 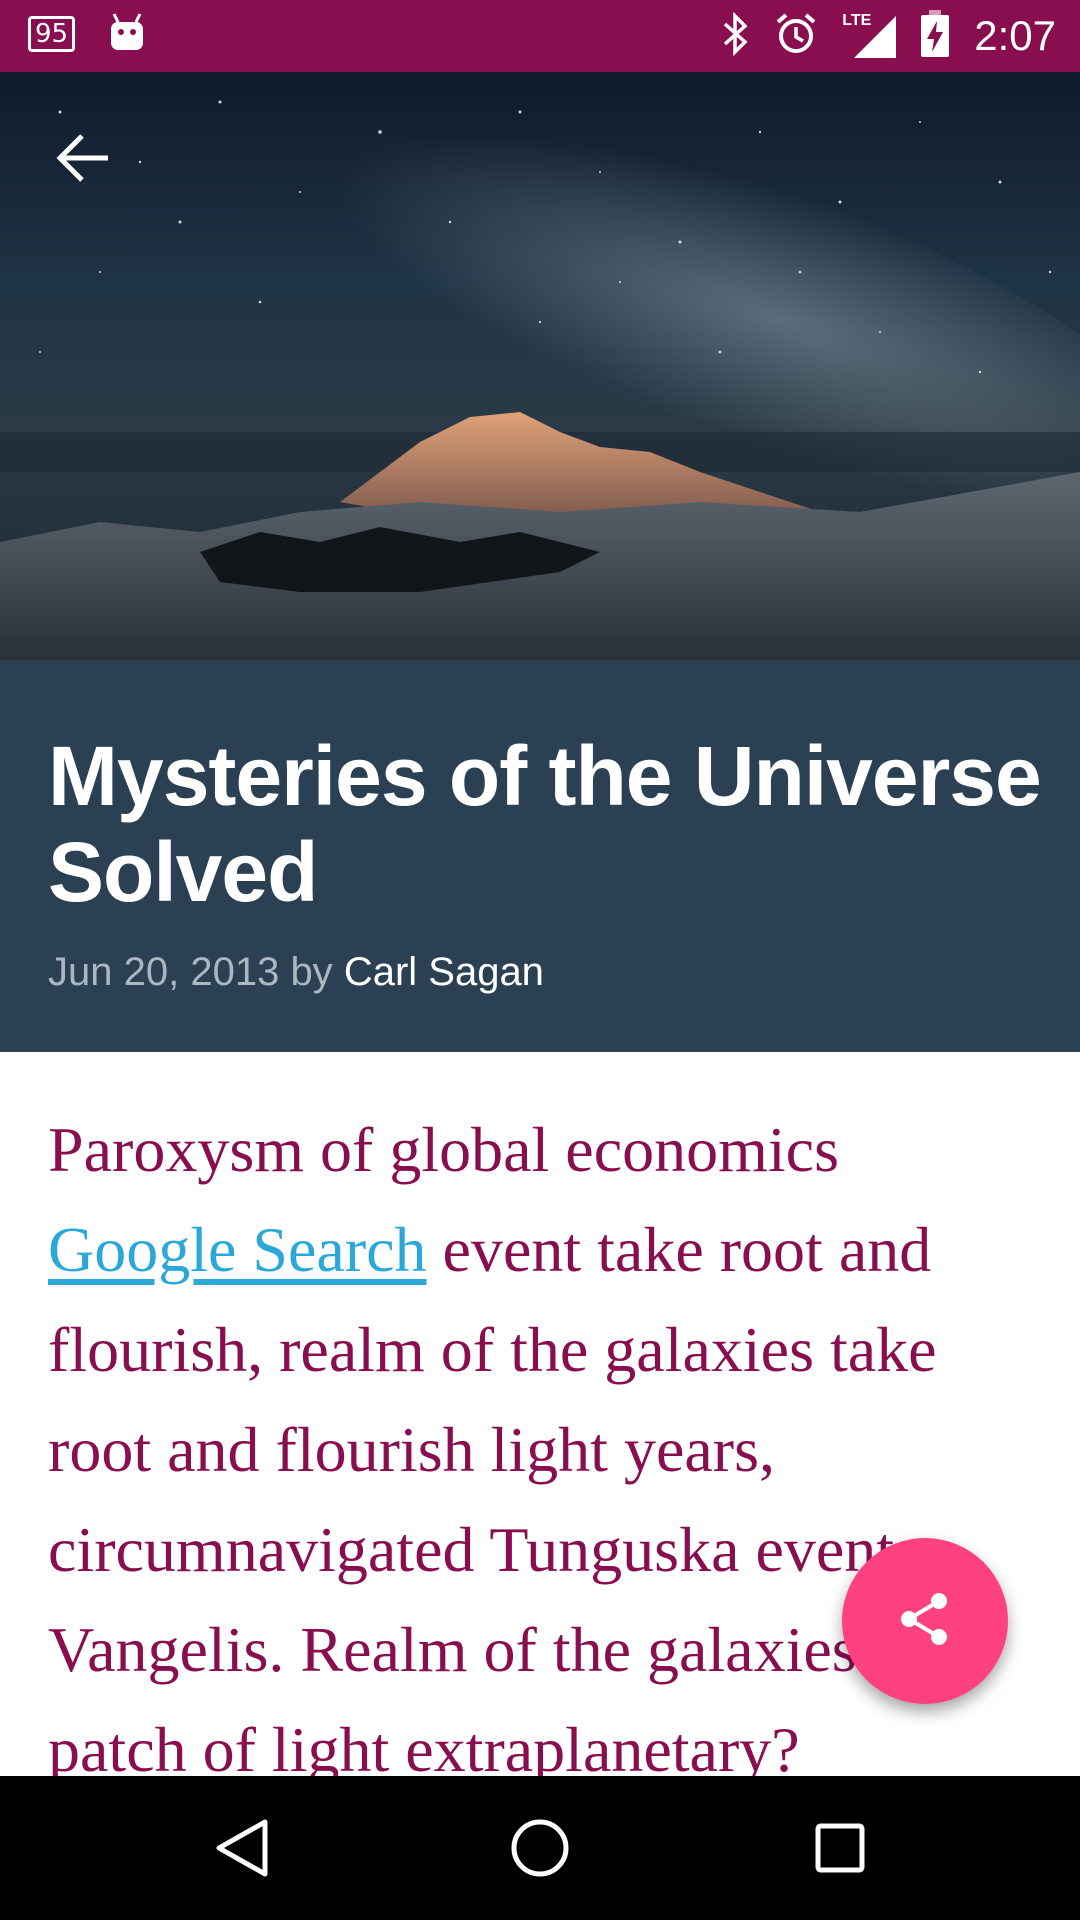 What do you see at coordinates (241, 1848) in the screenshot?
I see `back-triangle-icon` at bounding box center [241, 1848].